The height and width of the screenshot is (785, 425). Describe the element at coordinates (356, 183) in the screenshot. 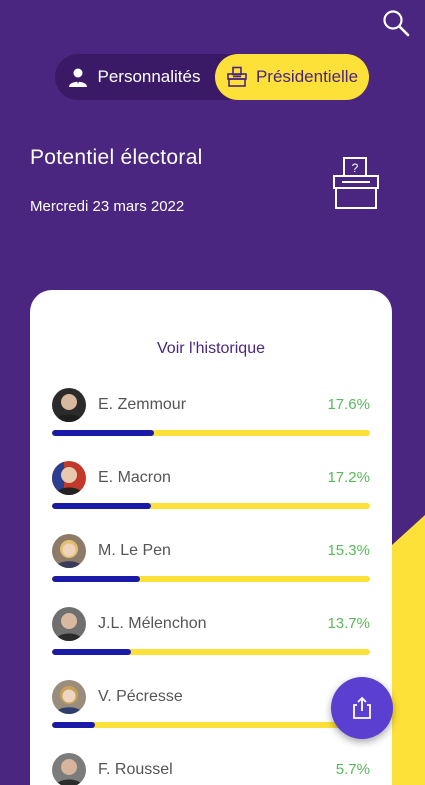

I see `ballot-box-icon: ?` at that location.